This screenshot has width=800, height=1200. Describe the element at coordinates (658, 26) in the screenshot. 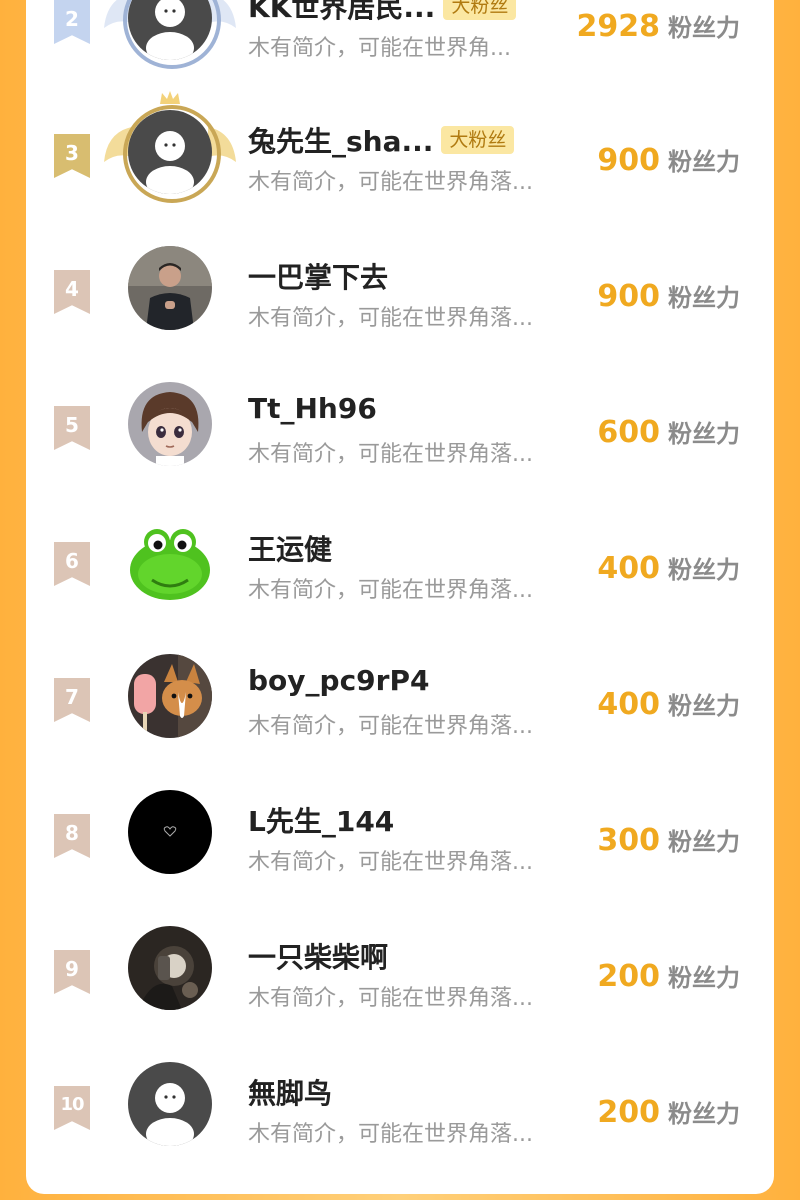

I see `fan-power: 2928 粉丝力` at that location.